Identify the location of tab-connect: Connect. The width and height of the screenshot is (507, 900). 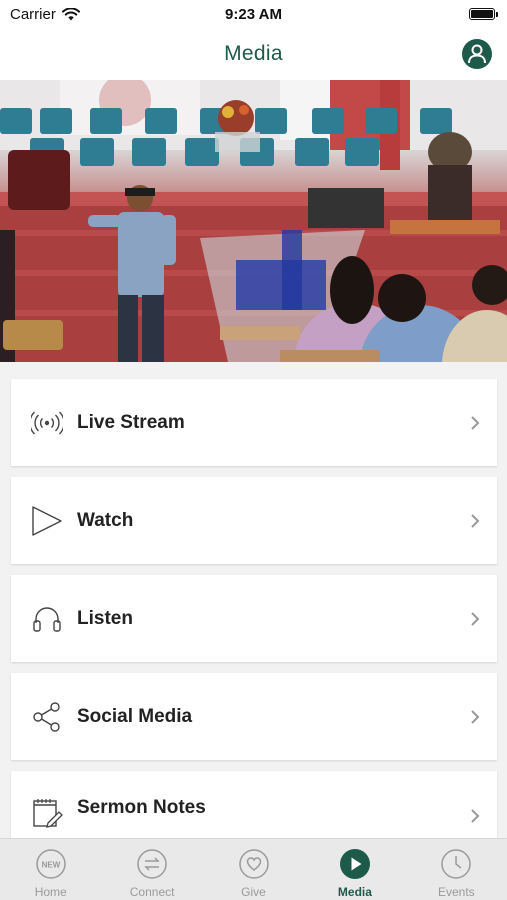
(151, 869).